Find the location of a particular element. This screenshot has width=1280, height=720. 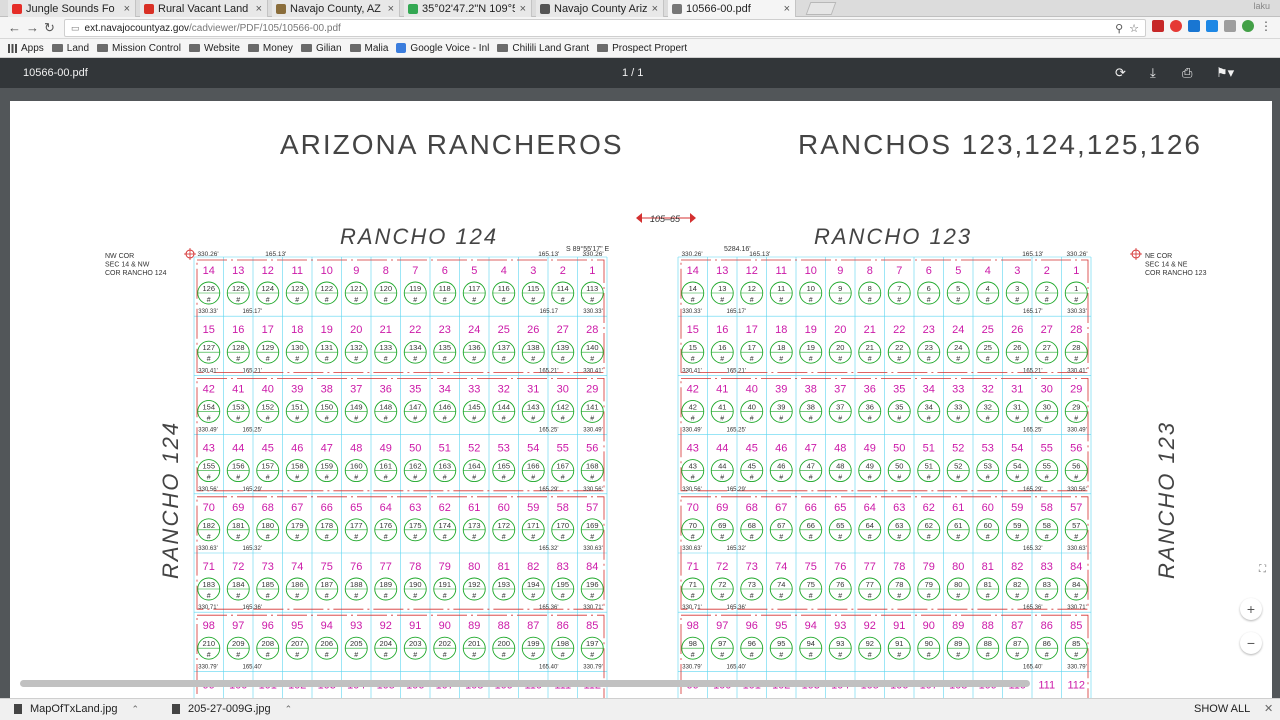

page-indicator: 1 / 1 is located at coordinates (632, 73).